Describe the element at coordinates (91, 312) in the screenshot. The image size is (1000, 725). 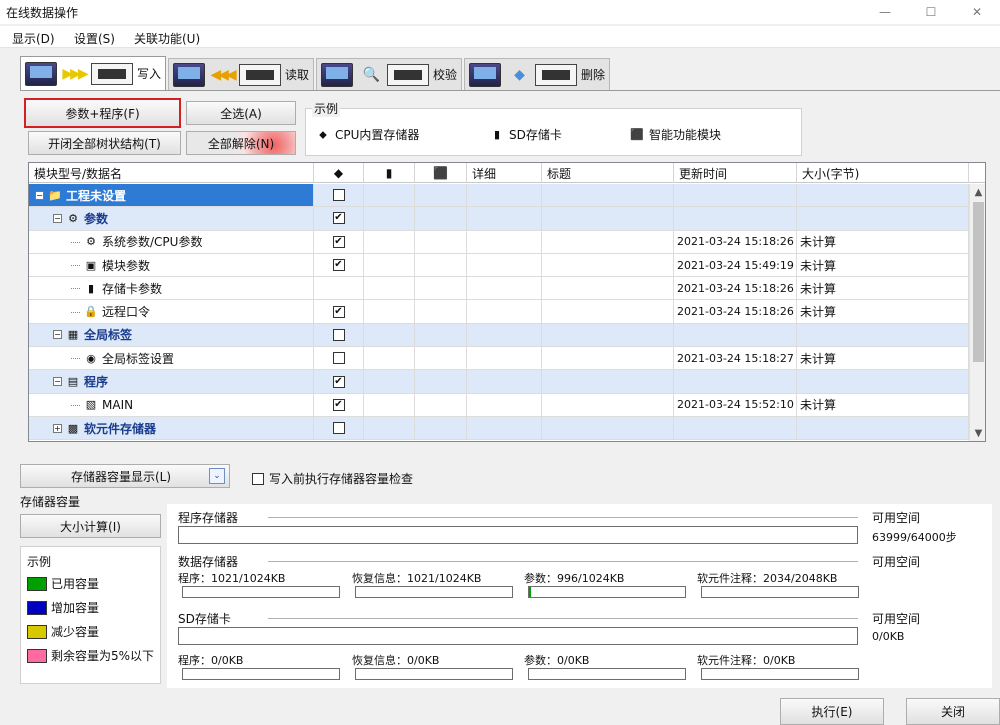
I see `item-icon: 🔒` at that location.